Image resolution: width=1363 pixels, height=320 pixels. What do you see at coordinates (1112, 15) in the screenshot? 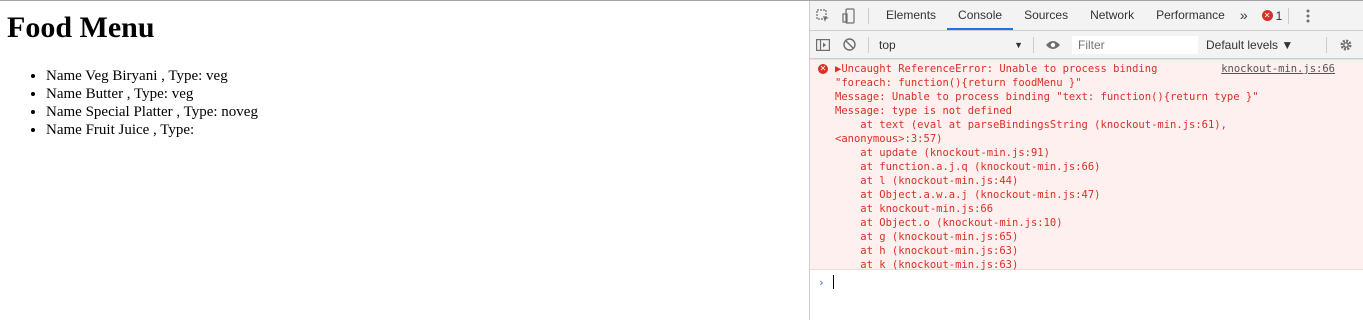
I see `tab-network: Network` at bounding box center [1112, 15].